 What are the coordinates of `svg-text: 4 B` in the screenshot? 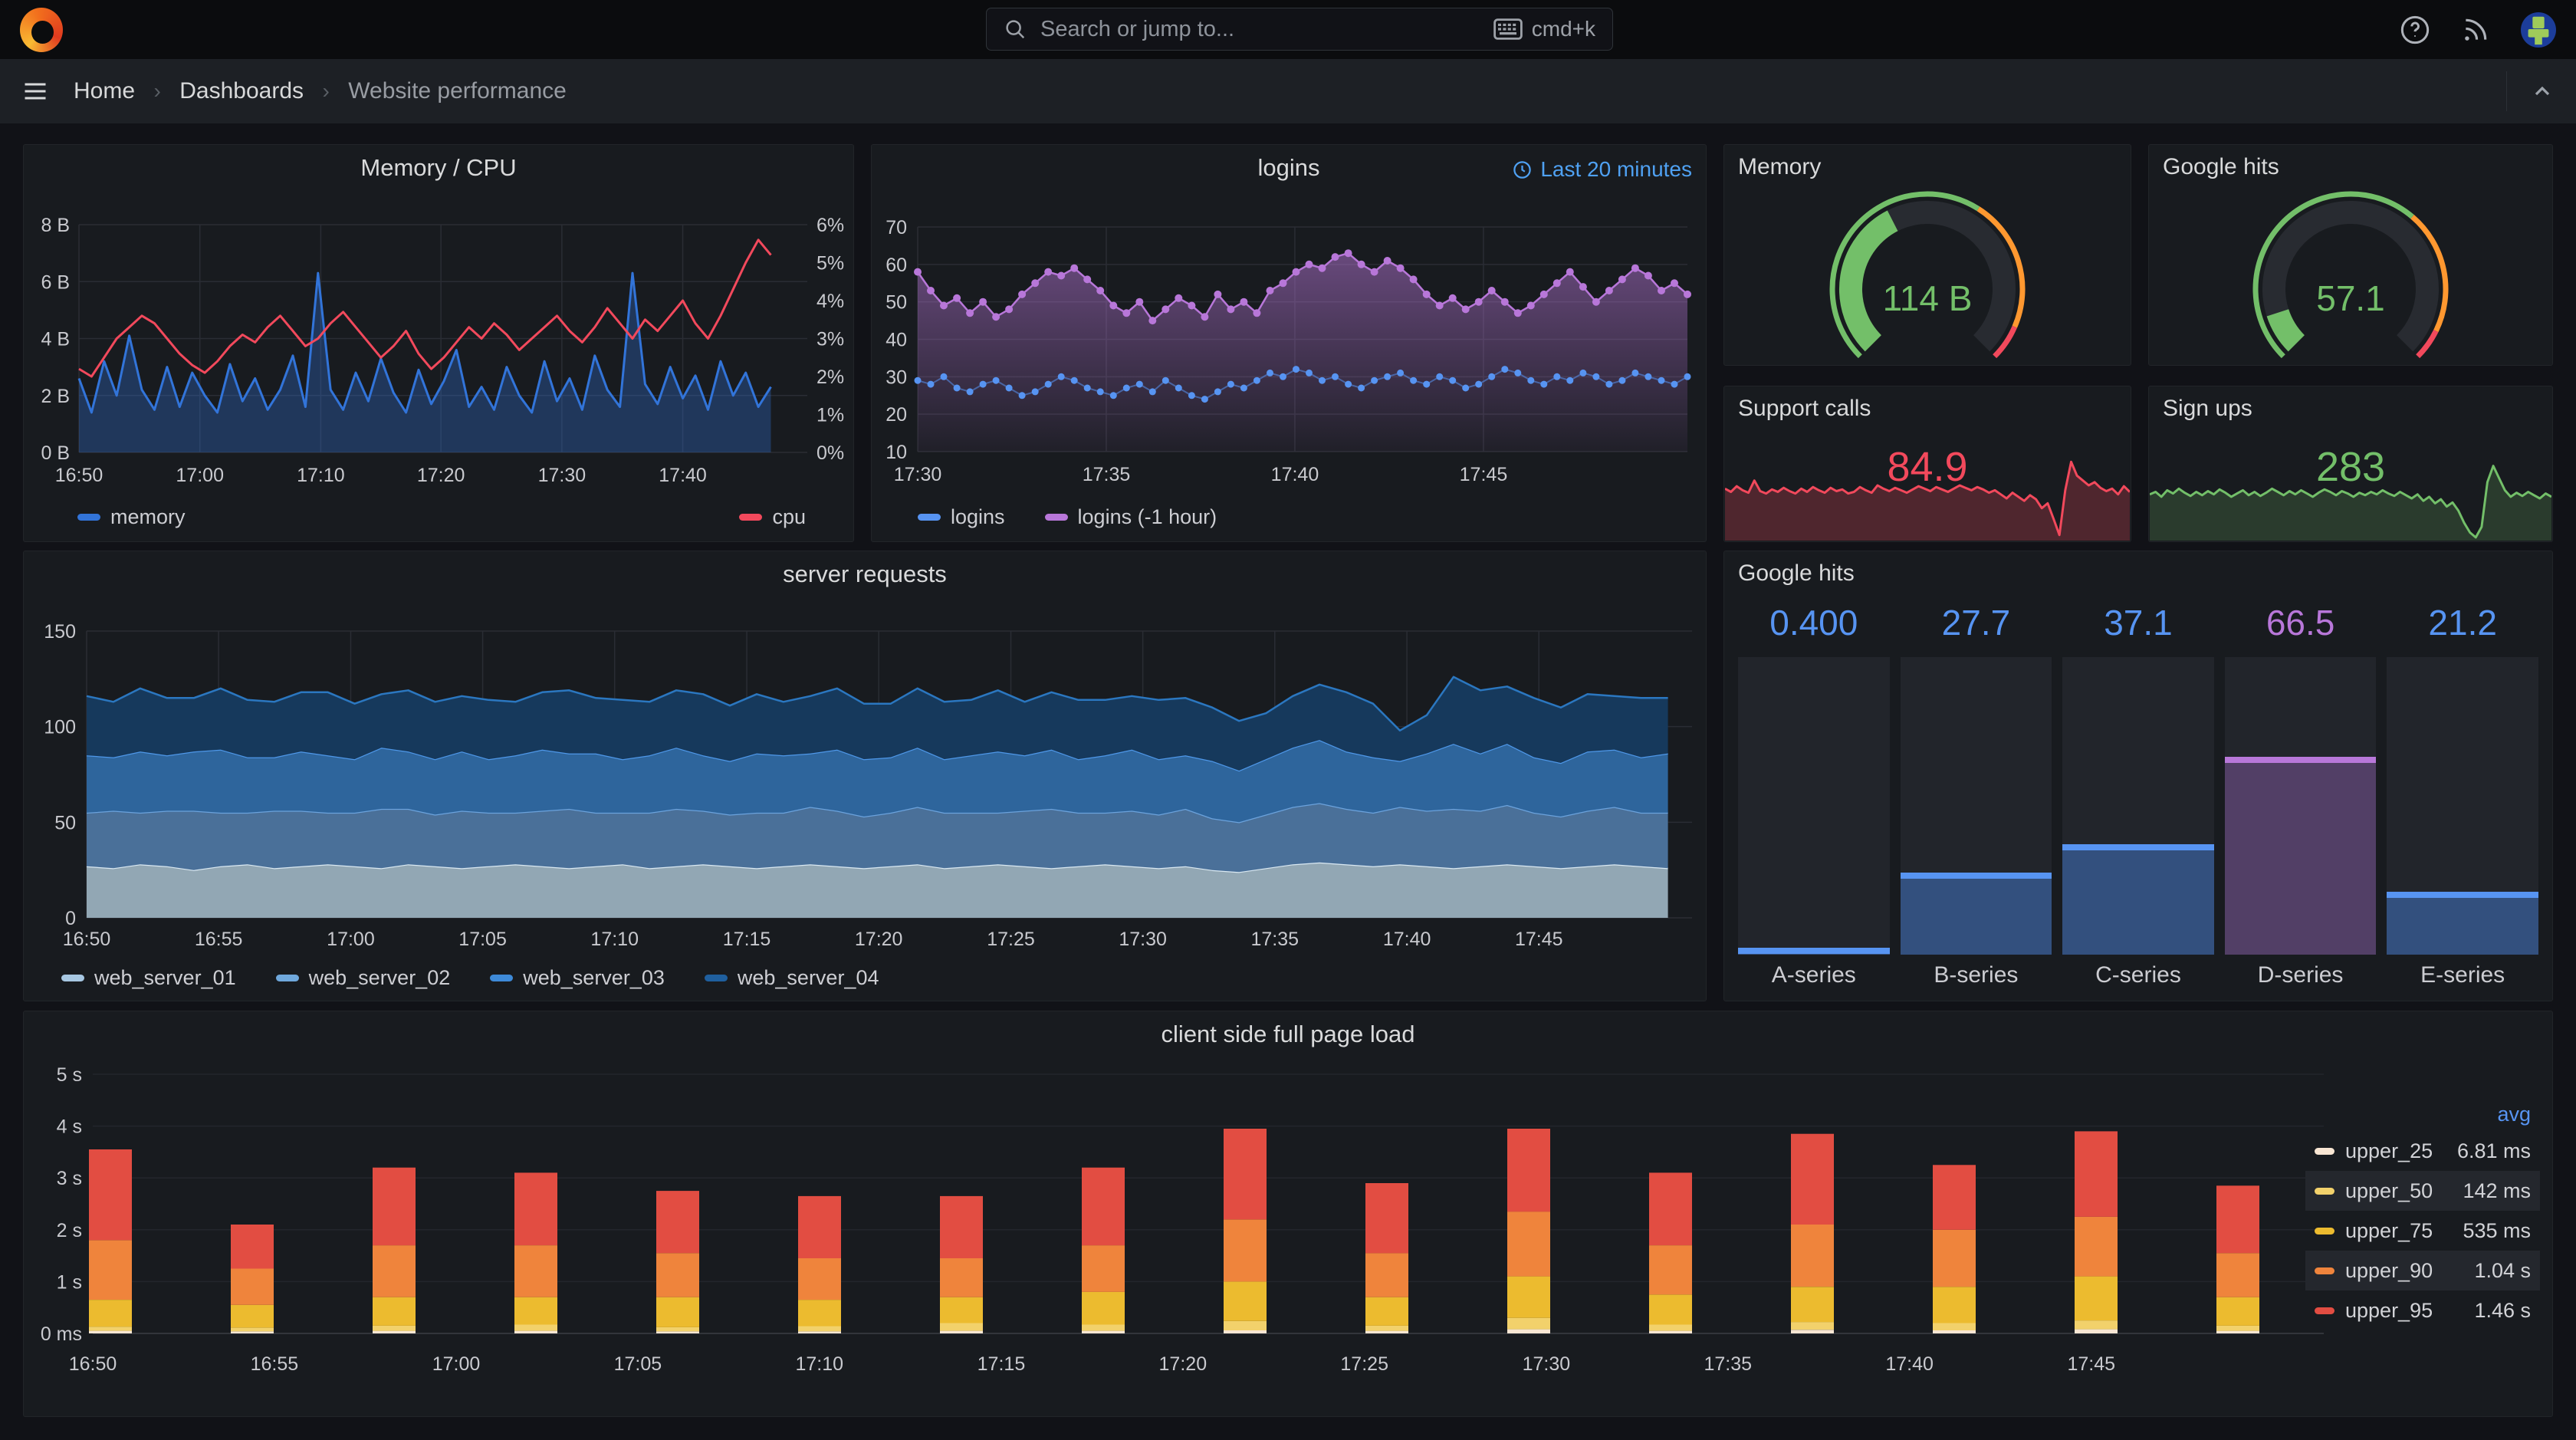 It's located at (56, 339).